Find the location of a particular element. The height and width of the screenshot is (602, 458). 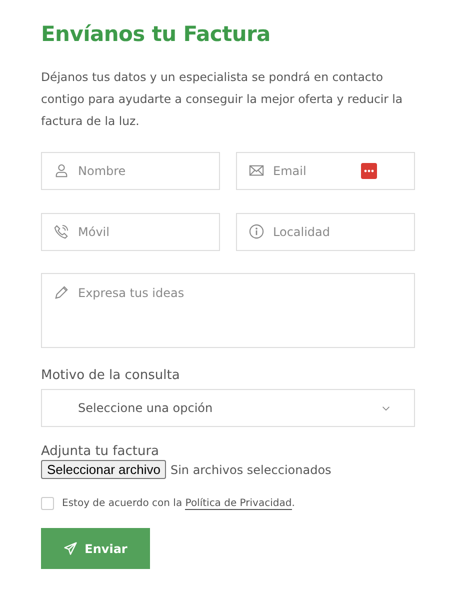

consent-text: Estoy de acuerdo con la Política de Privacidad. is located at coordinates (178, 503).